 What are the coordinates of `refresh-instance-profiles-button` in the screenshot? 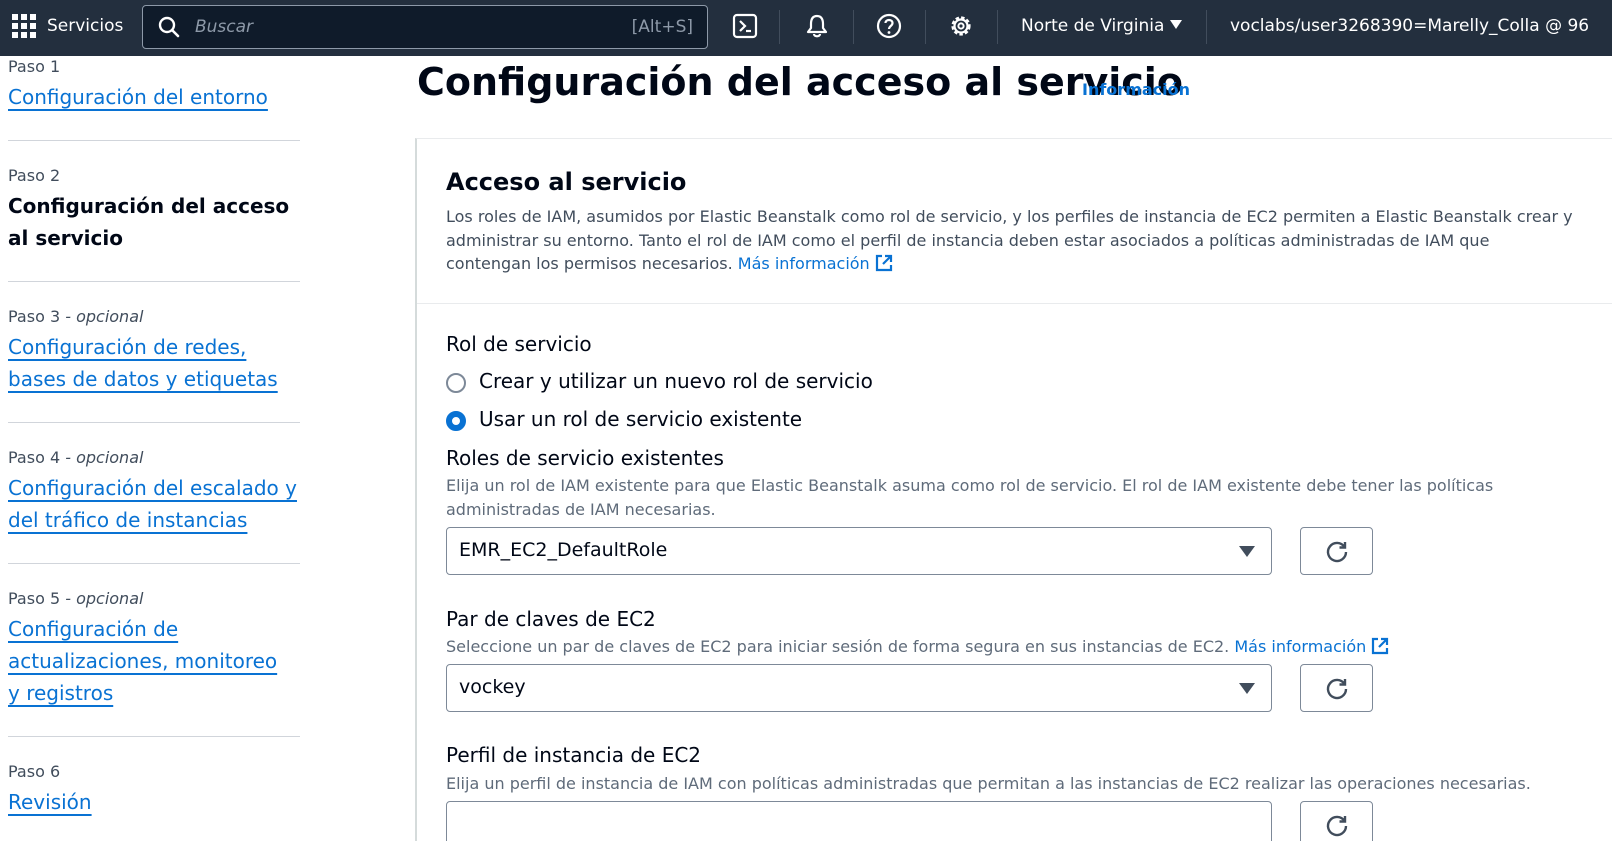 It's located at (1336, 821).